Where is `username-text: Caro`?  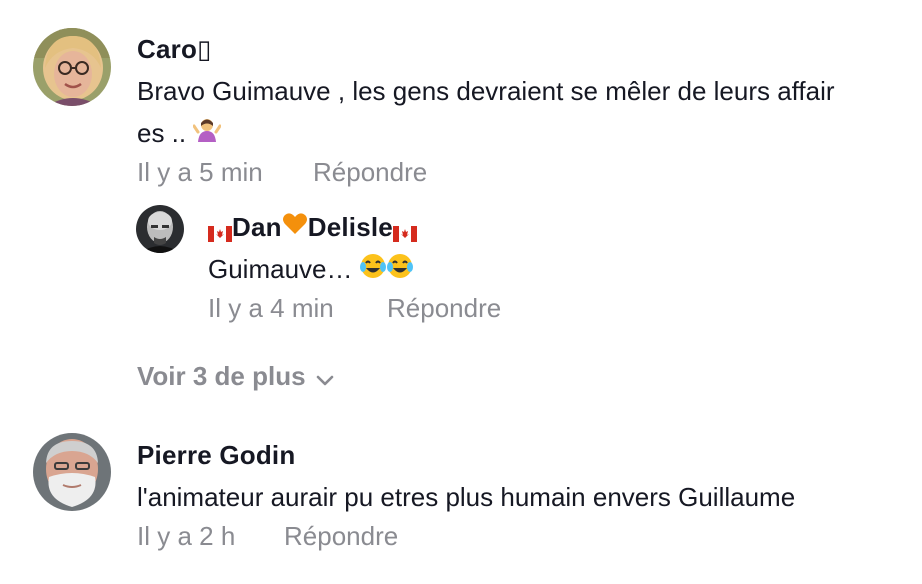 username-text: Caro is located at coordinates (167, 49).